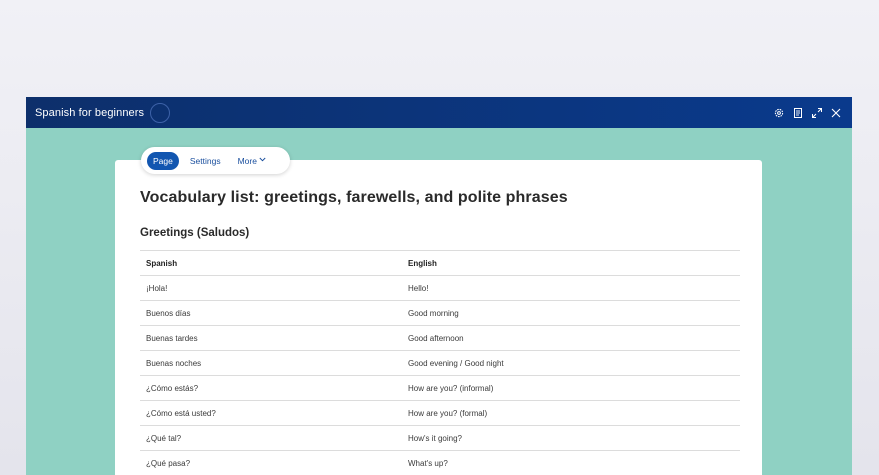 This screenshot has width=879, height=475. Describe the element at coordinates (571, 462) in the screenshot. I see `english-cell: What's up?` at that location.